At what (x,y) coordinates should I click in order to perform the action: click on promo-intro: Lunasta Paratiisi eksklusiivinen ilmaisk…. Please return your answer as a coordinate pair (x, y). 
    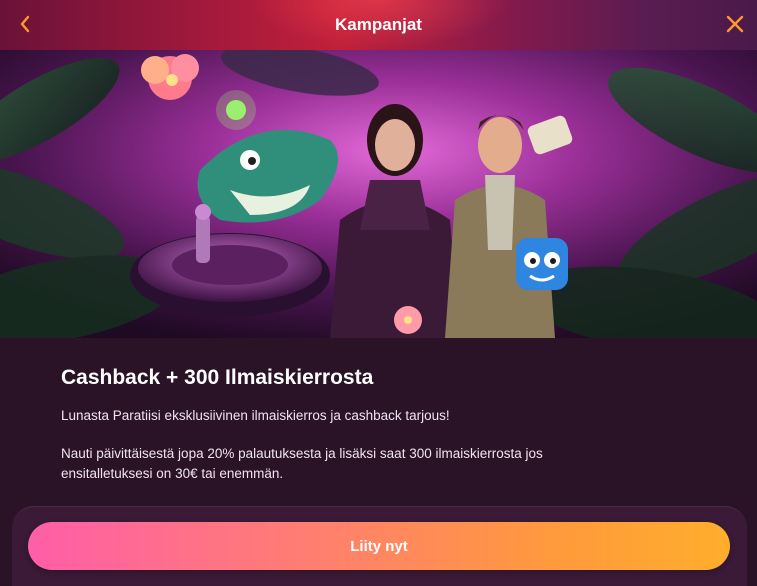
    Looking at the image, I should click on (255, 415).